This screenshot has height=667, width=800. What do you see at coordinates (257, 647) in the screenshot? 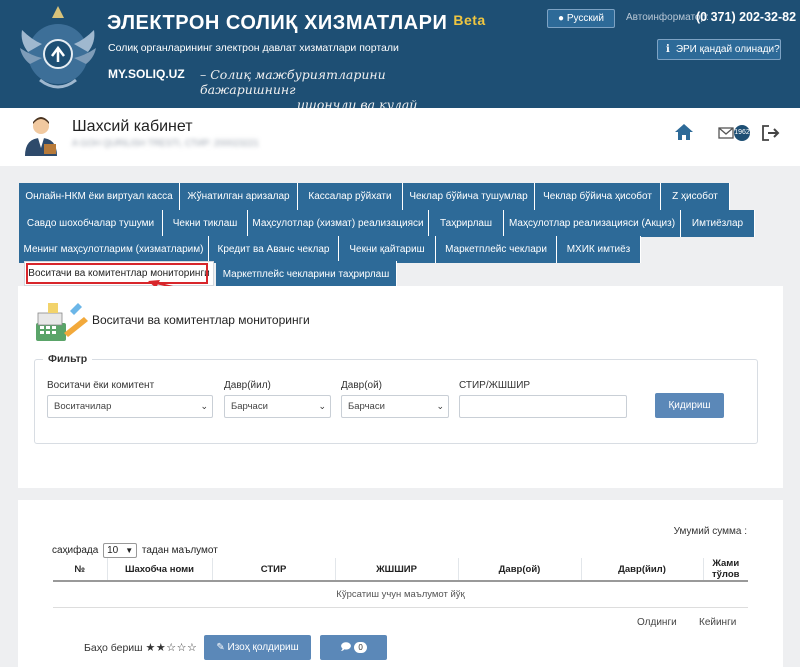
I see `leave-comment-button: ✎ Изоҳ қолдириш` at bounding box center [257, 647].